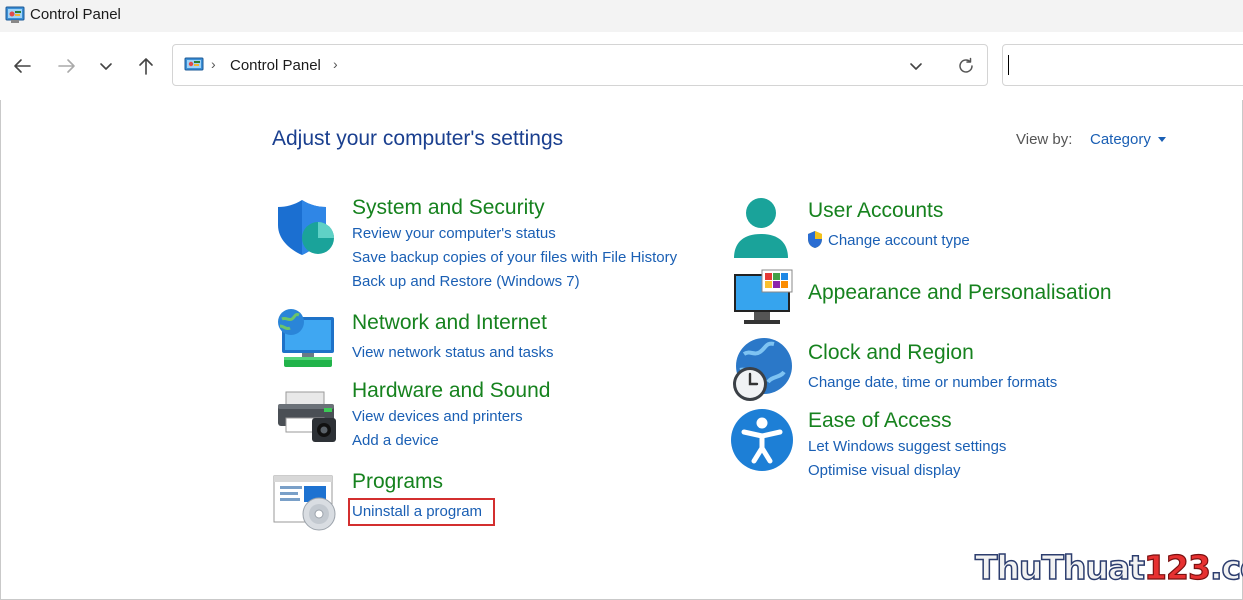 The height and width of the screenshot is (600, 1243). I want to click on back-arrow-icon, so click(22, 66).